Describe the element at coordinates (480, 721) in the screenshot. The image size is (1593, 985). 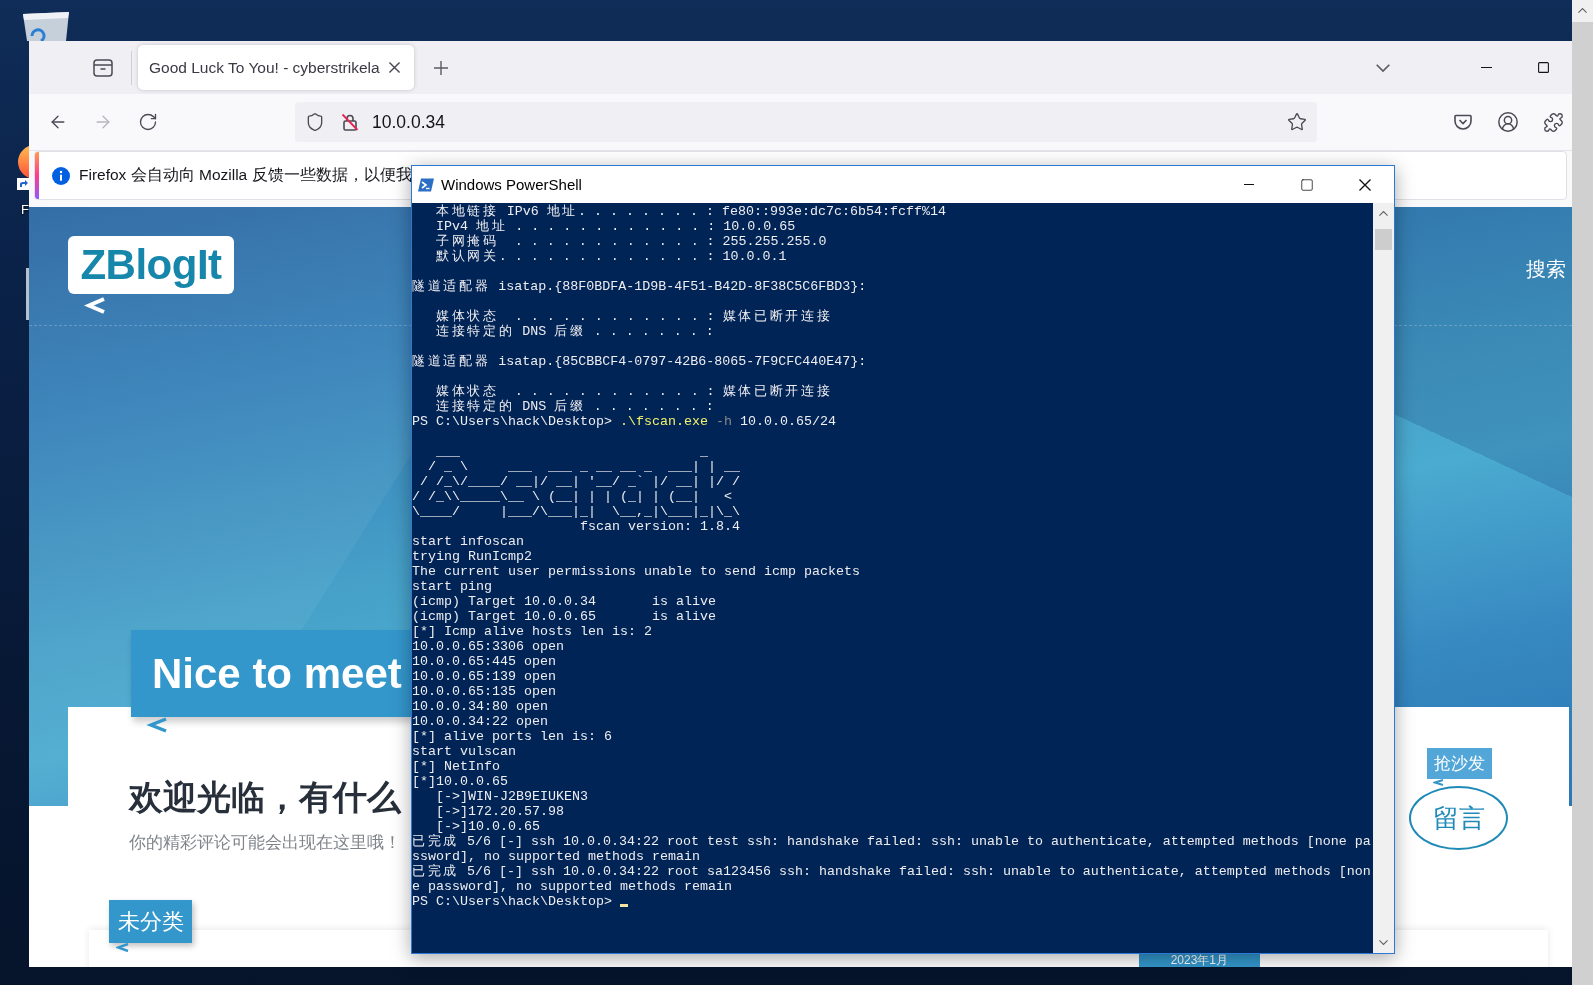
I see `console-line: 10.0.0.34:22 open` at that location.